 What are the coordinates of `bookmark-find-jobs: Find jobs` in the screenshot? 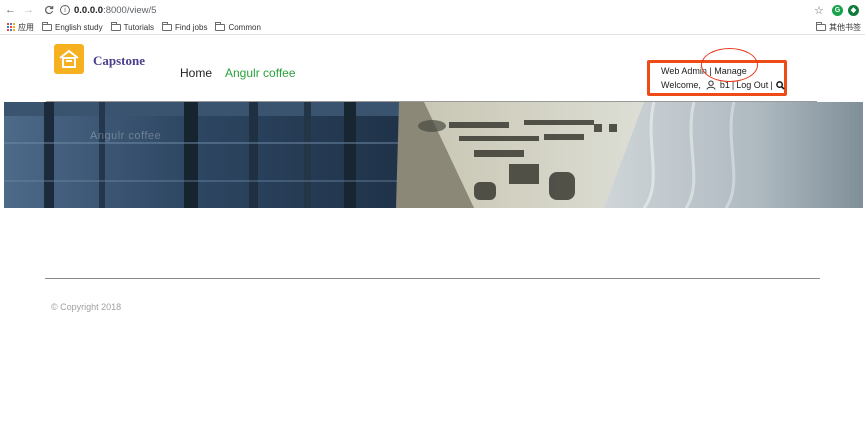 It's located at (184, 26).